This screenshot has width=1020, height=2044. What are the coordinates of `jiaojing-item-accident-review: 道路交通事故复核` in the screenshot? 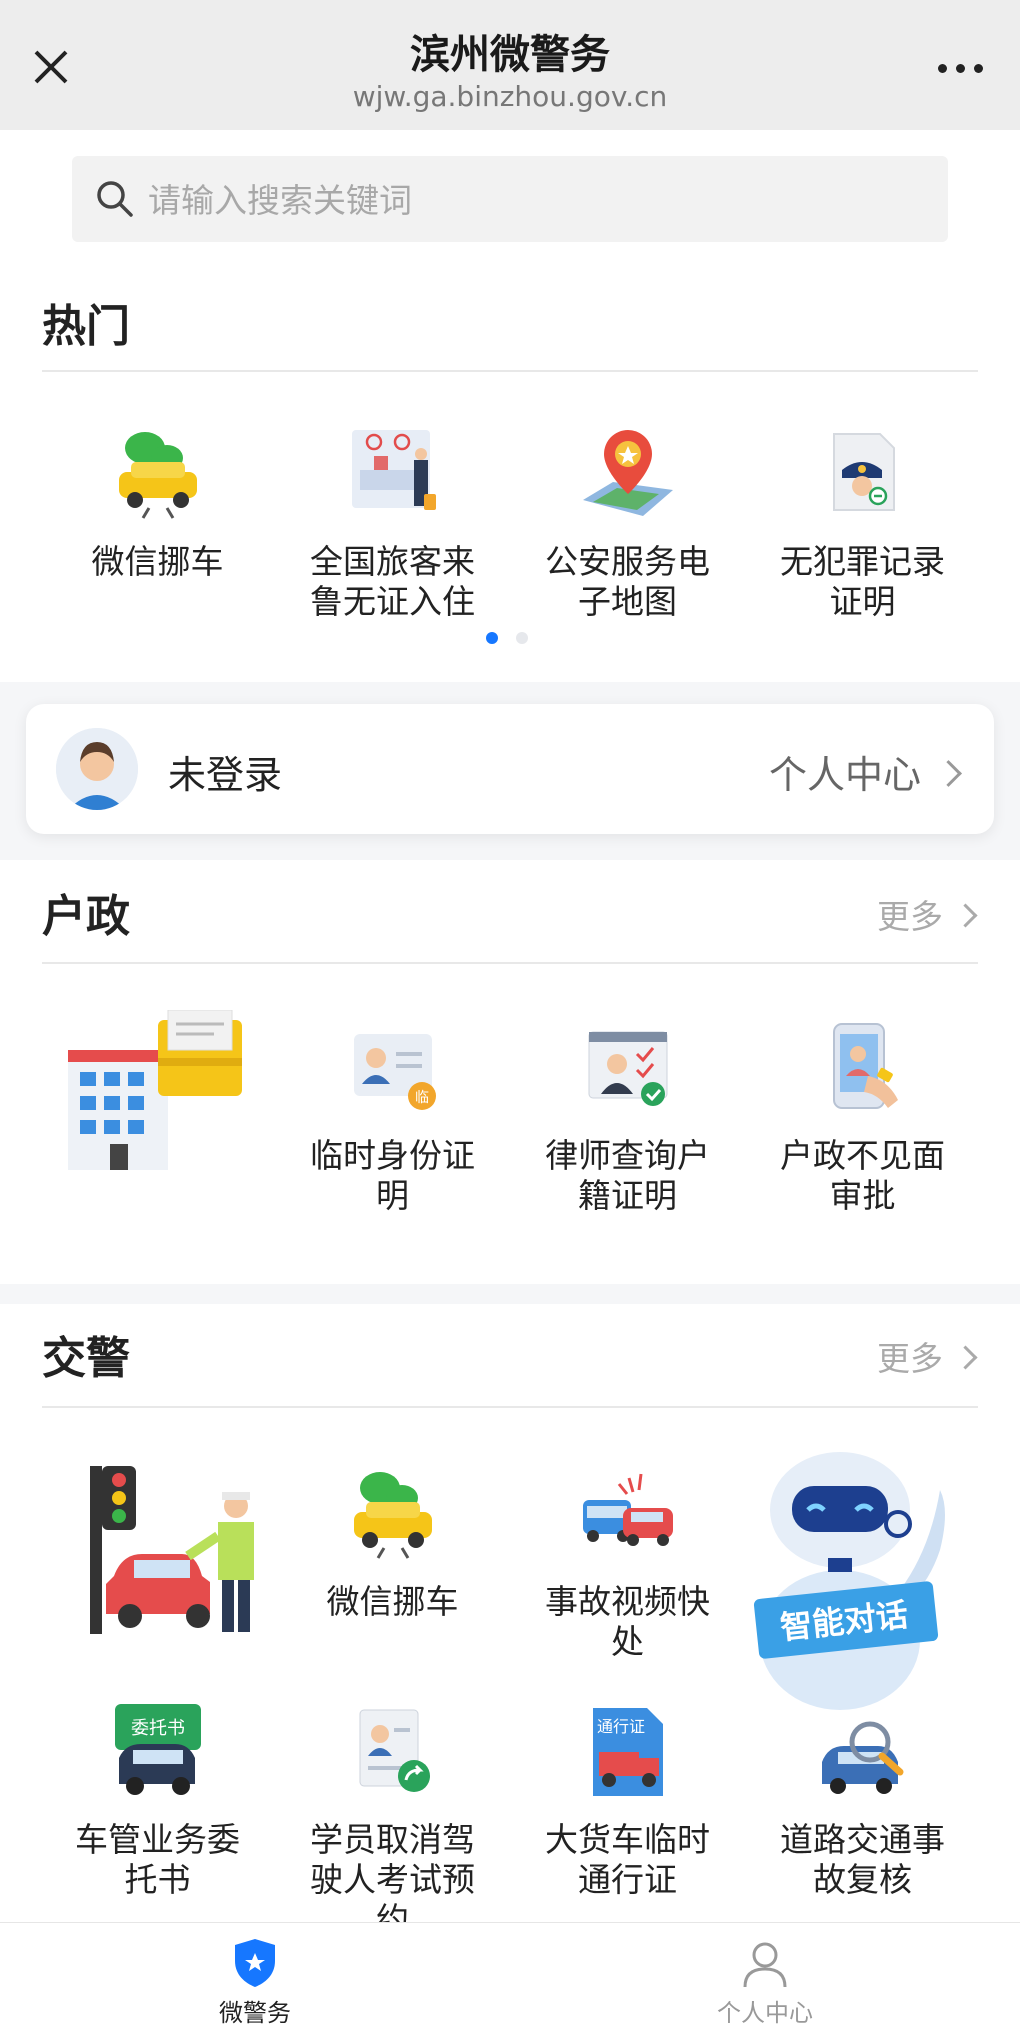 It's located at (862, 1799).